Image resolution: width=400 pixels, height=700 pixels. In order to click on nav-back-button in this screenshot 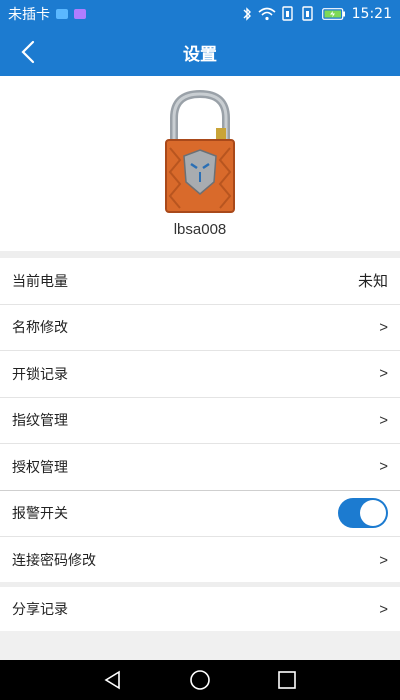, I will do `click(113, 680)`.